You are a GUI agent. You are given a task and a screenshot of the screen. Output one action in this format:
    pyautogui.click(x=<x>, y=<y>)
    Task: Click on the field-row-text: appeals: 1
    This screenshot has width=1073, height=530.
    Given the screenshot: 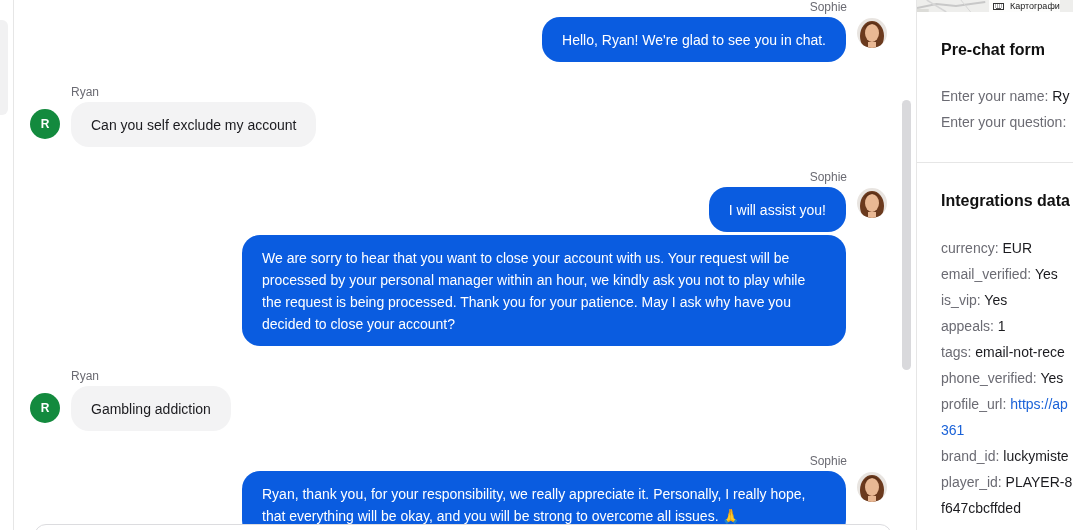 What is the action you would take?
    pyautogui.click(x=974, y=326)
    